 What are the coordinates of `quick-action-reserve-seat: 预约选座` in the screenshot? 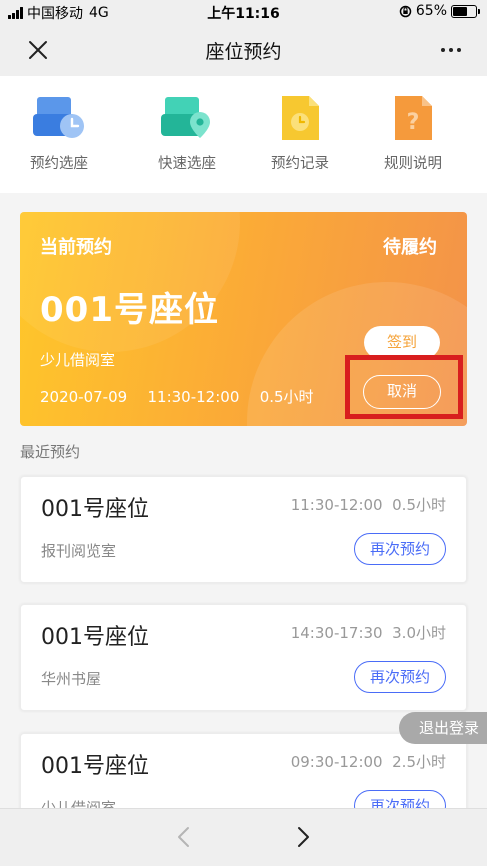 It's located at (59, 133).